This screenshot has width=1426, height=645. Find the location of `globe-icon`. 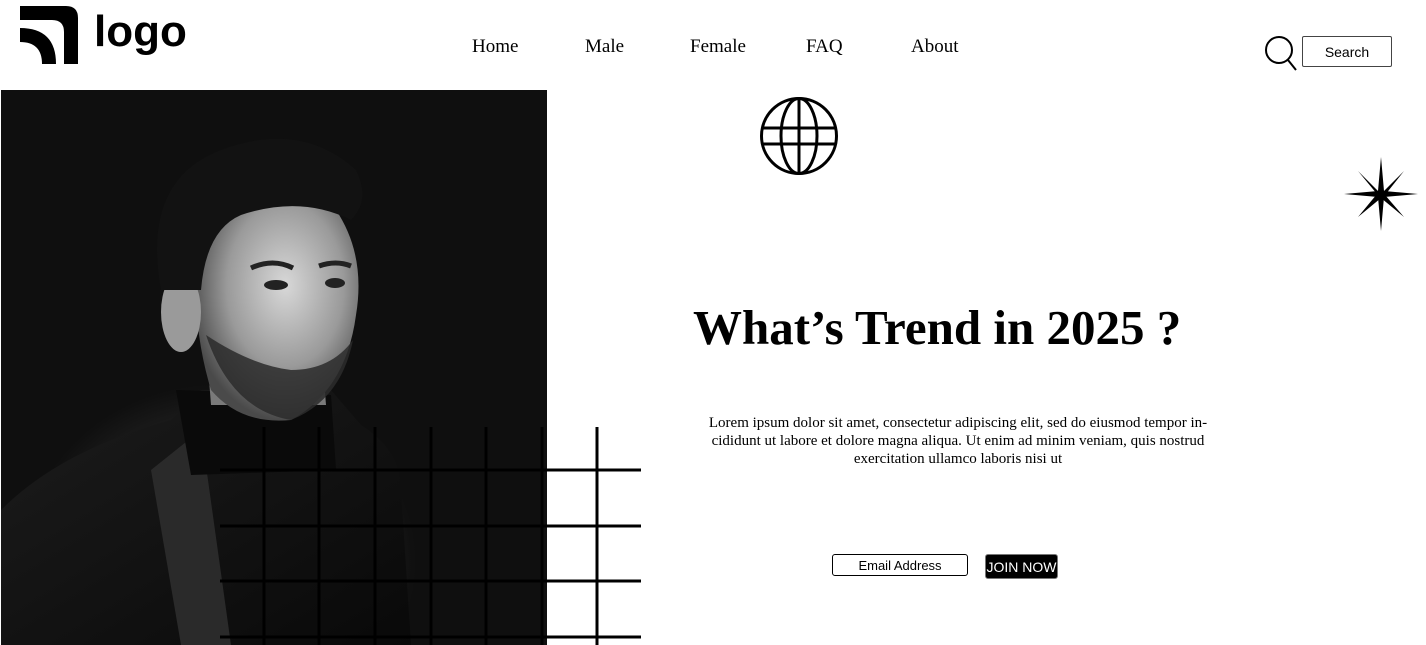

globe-icon is located at coordinates (799, 136).